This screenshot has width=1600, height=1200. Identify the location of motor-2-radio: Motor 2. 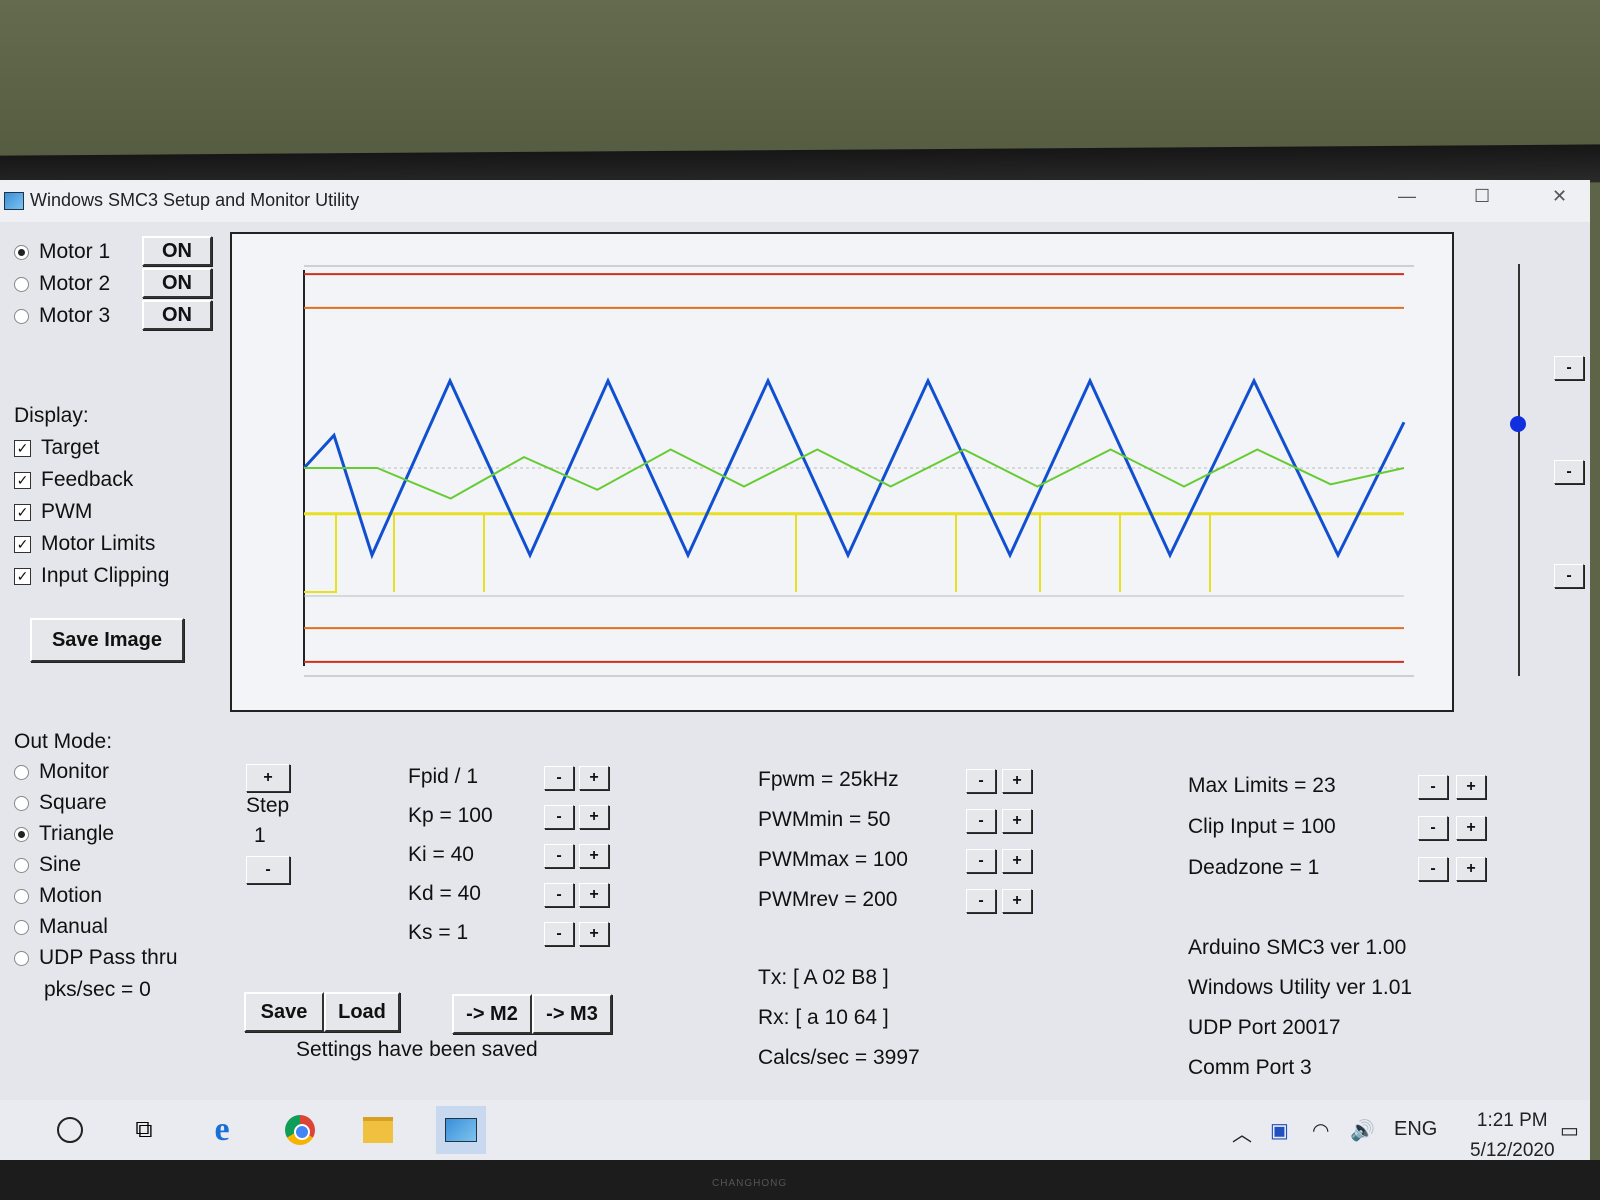
(62, 284).